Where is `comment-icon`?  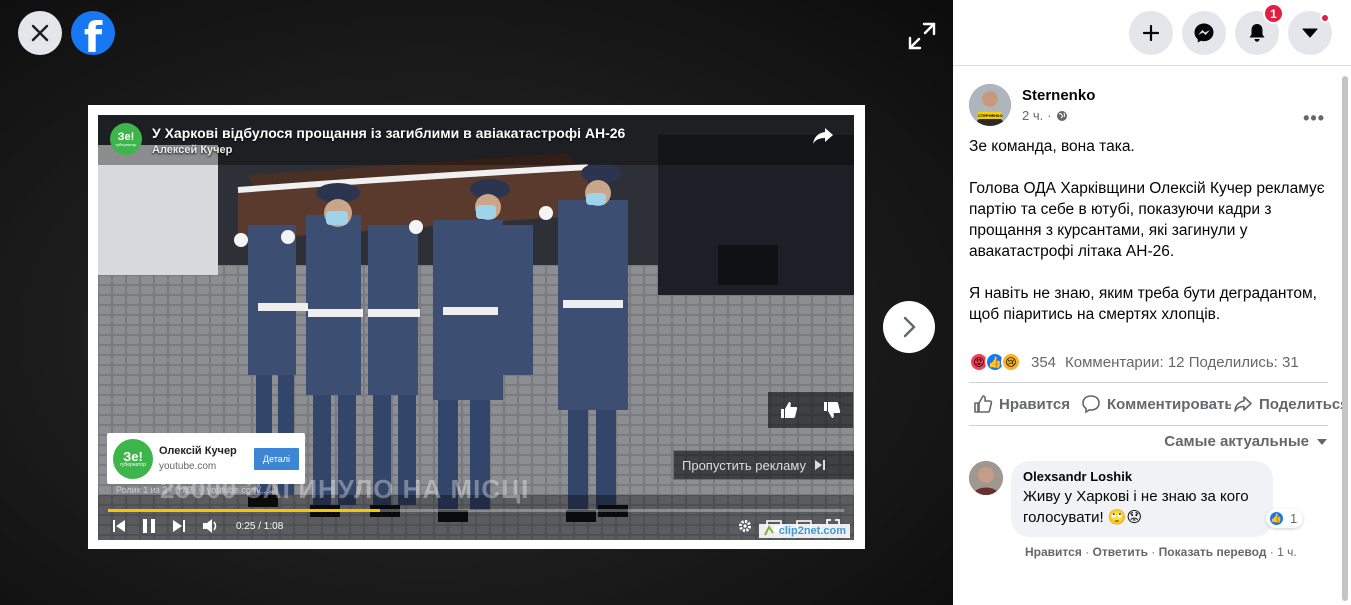 comment-icon is located at coordinates (1091, 404).